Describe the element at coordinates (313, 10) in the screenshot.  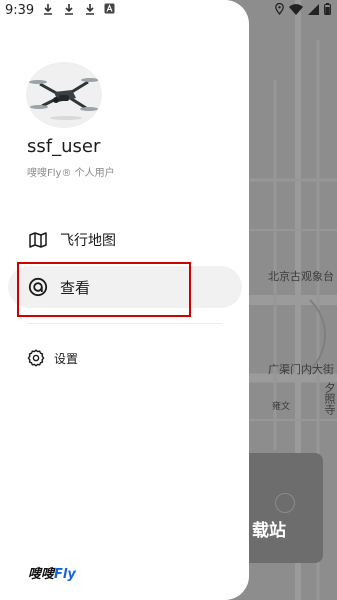
I see `signal-icon` at that location.